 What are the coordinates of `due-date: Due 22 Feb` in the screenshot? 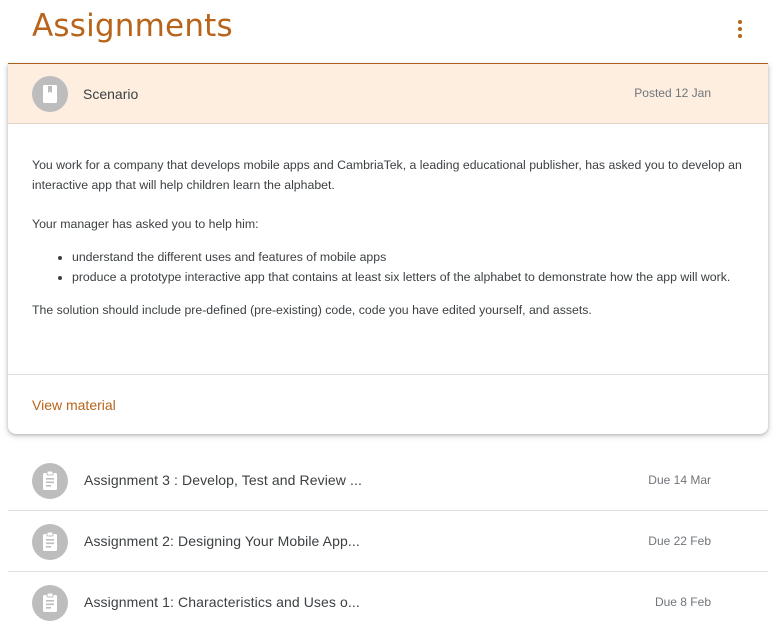 It's located at (679, 541).